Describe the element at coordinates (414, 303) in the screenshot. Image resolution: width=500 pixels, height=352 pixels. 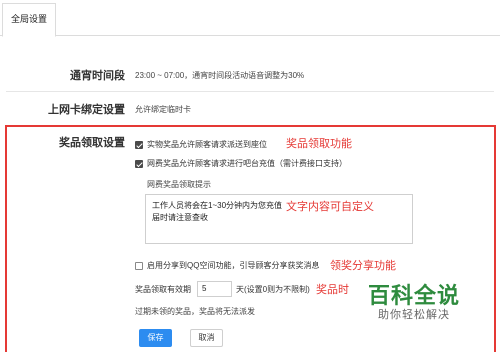
I see `watermark-logo: 百科全说 助你轻松解决` at that location.